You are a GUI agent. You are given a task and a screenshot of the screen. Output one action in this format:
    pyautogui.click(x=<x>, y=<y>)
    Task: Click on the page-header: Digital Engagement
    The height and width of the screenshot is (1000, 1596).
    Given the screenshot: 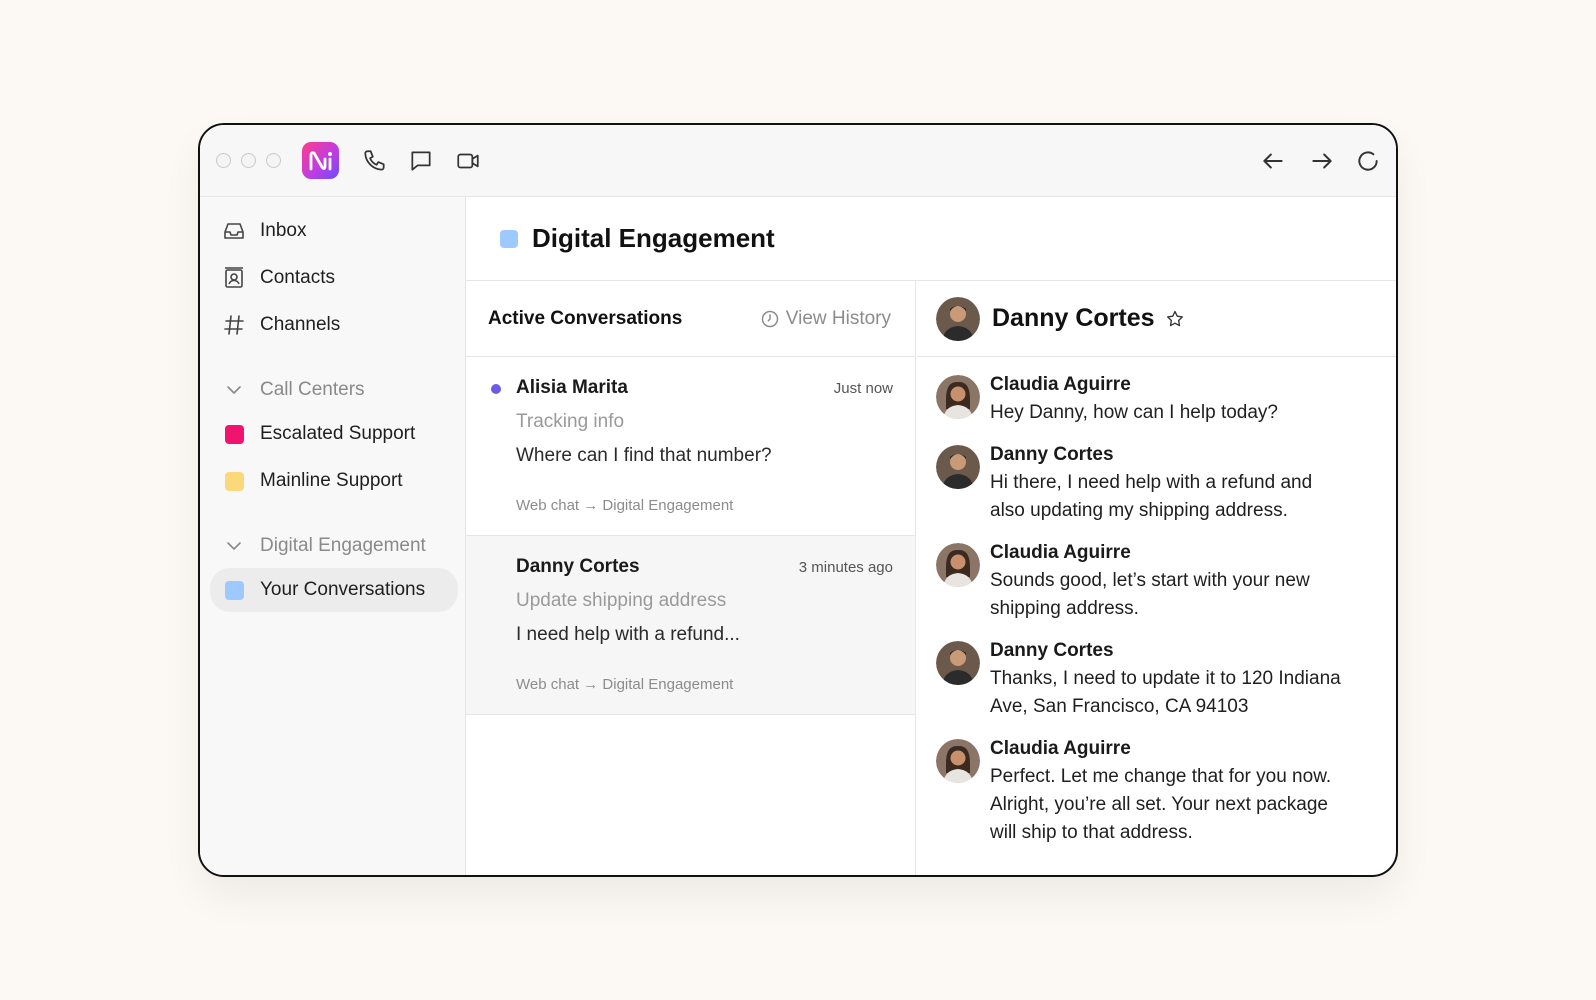 What is the action you would take?
    pyautogui.click(x=931, y=239)
    